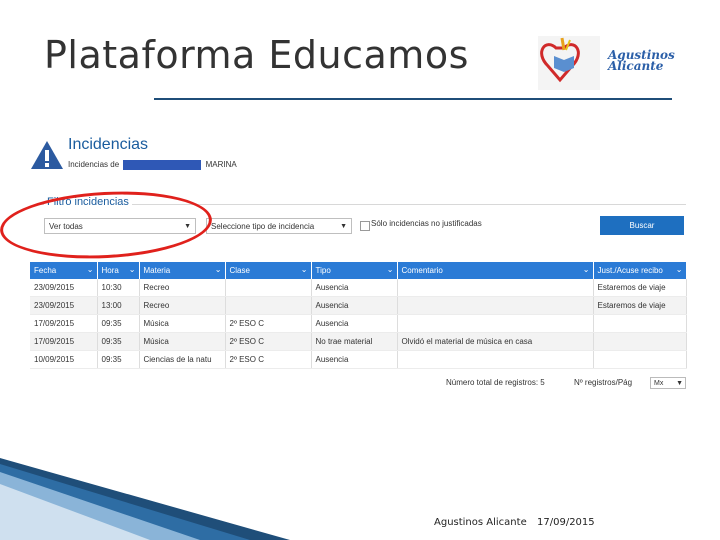 This screenshot has width=720, height=540. I want to click on cell-hora: 13:00, so click(118, 305).